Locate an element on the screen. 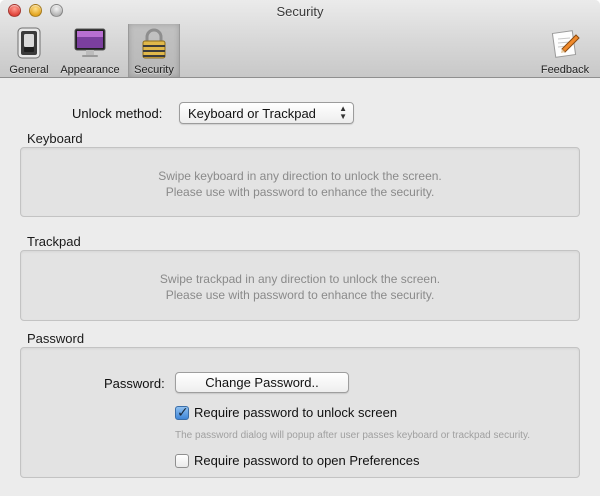 The width and height of the screenshot is (600, 496). require-unlock-checkbox: ✓ is located at coordinates (182, 411).